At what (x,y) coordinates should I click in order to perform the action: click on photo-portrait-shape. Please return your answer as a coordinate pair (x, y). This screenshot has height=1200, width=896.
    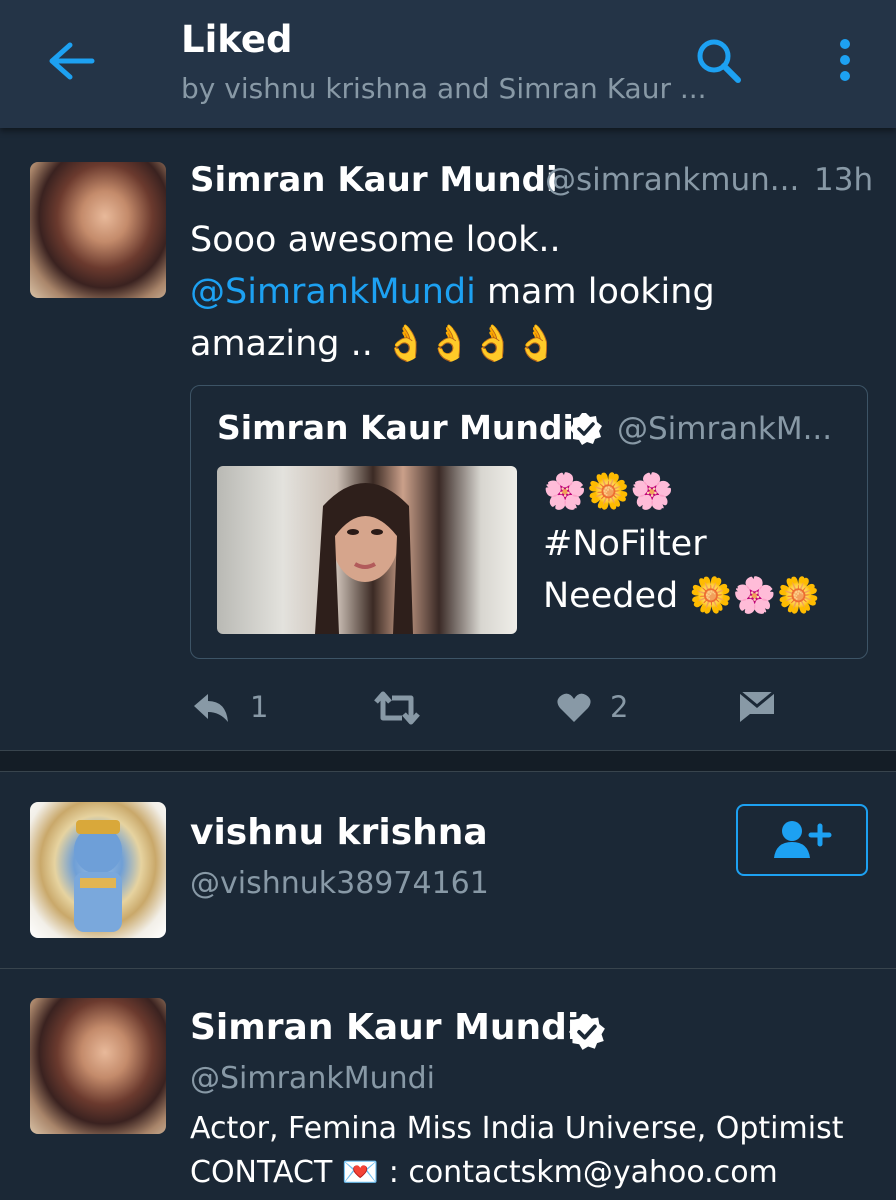
    Looking at the image, I should click on (364, 558).